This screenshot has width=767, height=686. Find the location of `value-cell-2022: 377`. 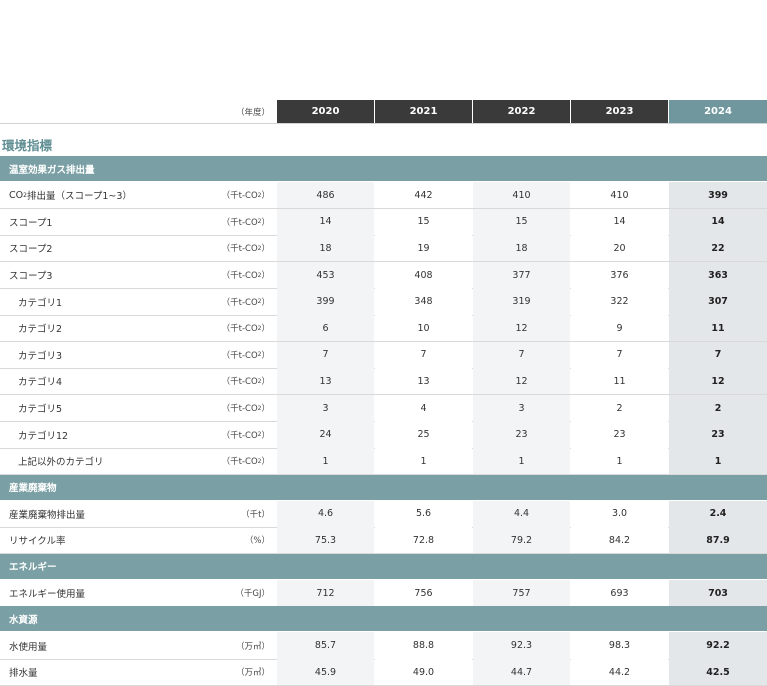

value-cell-2022: 377 is located at coordinates (521, 275).